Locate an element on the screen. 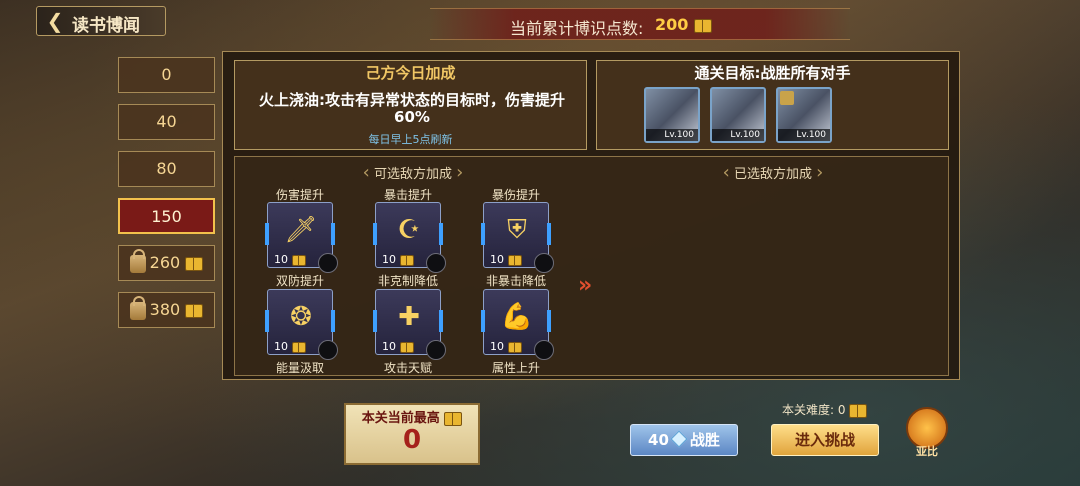 Image resolution: width=1080 pixels, height=486 pixels. tier-tab-260: 260 is located at coordinates (166, 263).